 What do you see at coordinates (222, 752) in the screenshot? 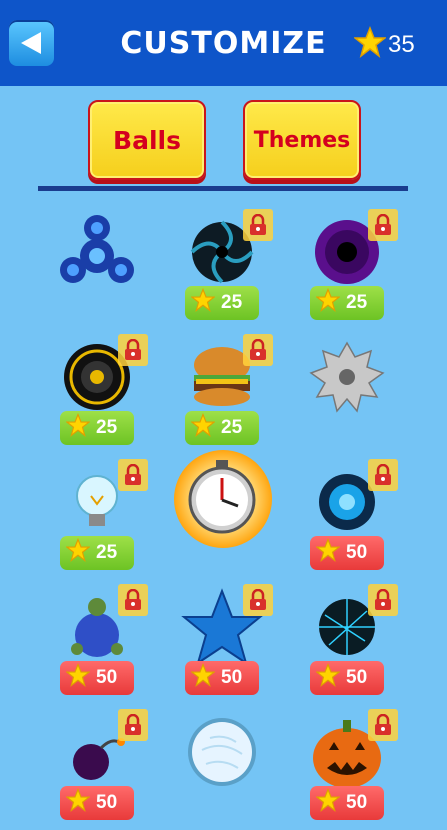
I see `ice-ball-icon` at bounding box center [222, 752].